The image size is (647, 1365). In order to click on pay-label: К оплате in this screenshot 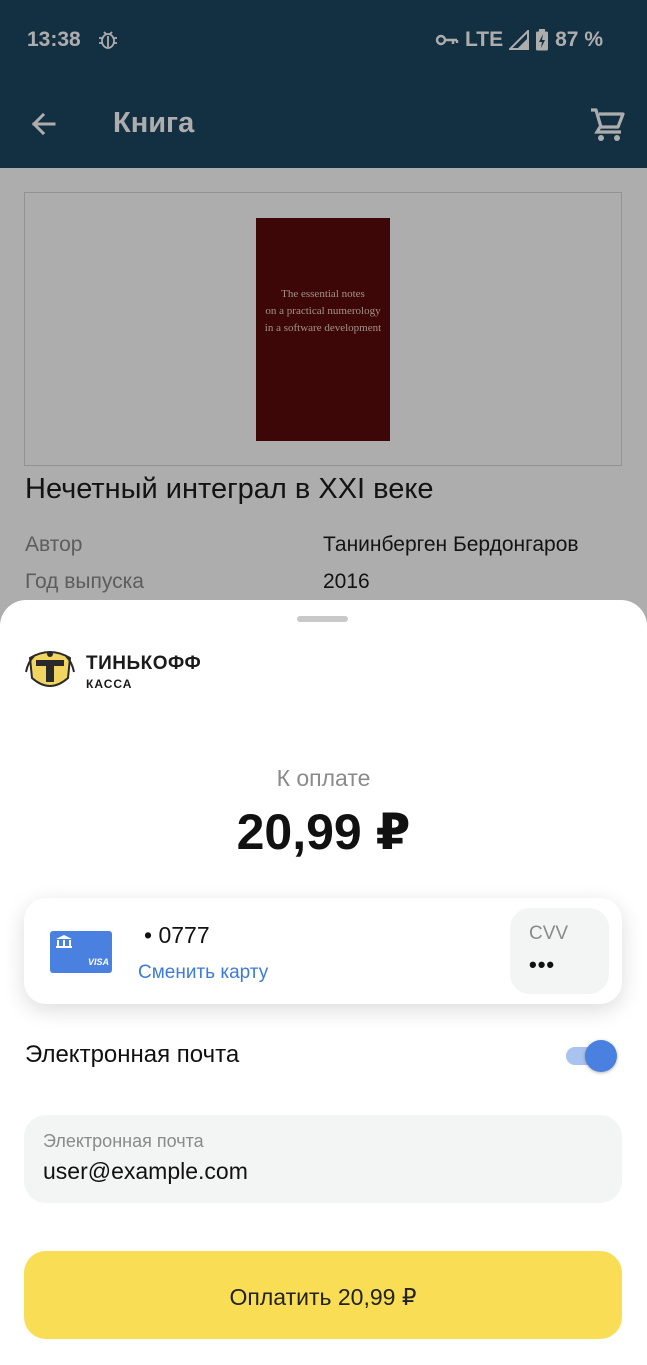, I will do `click(323, 778)`.